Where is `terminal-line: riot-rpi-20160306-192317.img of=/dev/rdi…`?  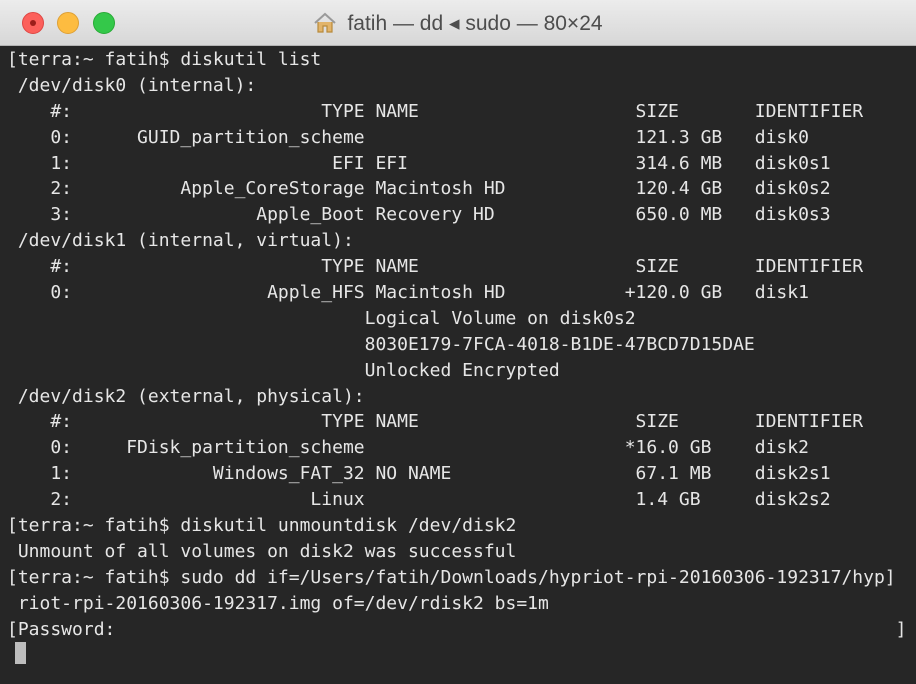
terminal-line: riot-rpi-20160306-192317.img of=/dev/rdi… is located at coordinates (278, 603).